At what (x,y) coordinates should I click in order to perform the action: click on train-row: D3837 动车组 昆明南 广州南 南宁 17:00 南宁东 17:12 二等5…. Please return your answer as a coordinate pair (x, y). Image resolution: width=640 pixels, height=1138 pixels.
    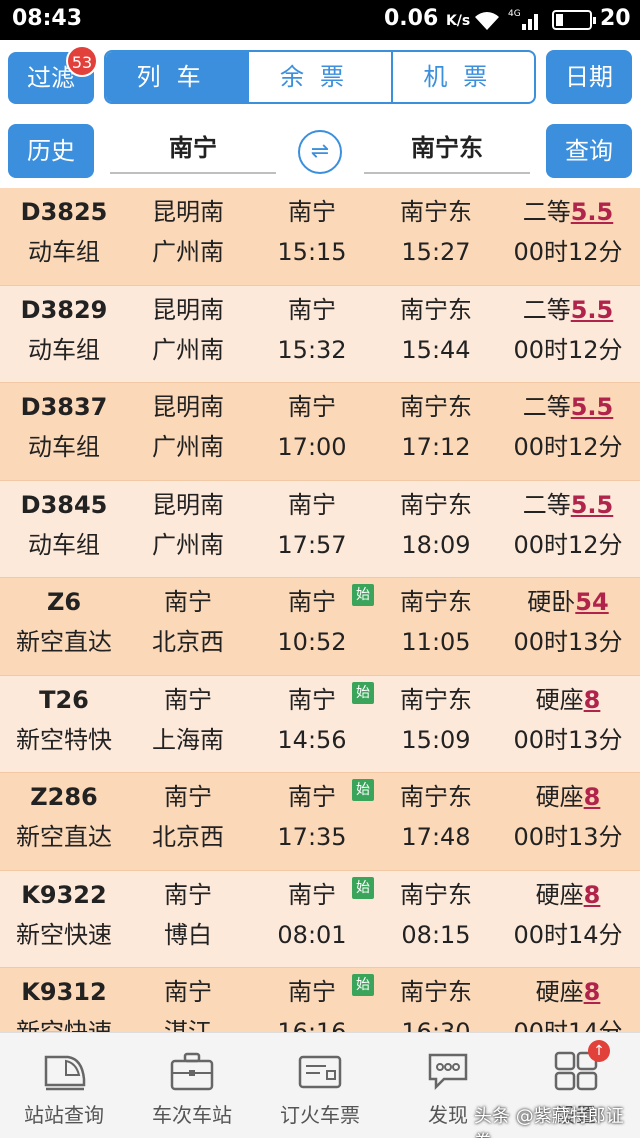
    Looking at the image, I should click on (320, 432).